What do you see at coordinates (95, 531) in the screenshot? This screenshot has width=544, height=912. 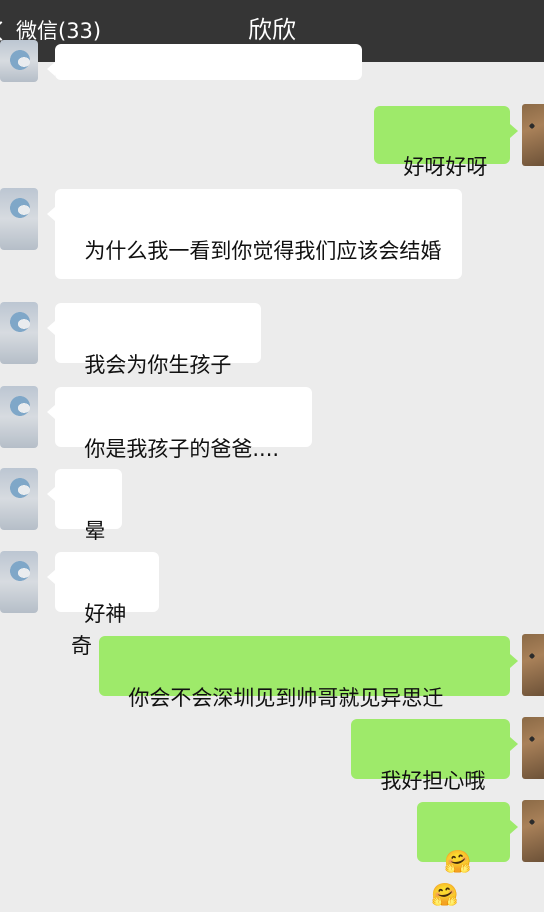 I see `message-text: 晕` at bounding box center [95, 531].